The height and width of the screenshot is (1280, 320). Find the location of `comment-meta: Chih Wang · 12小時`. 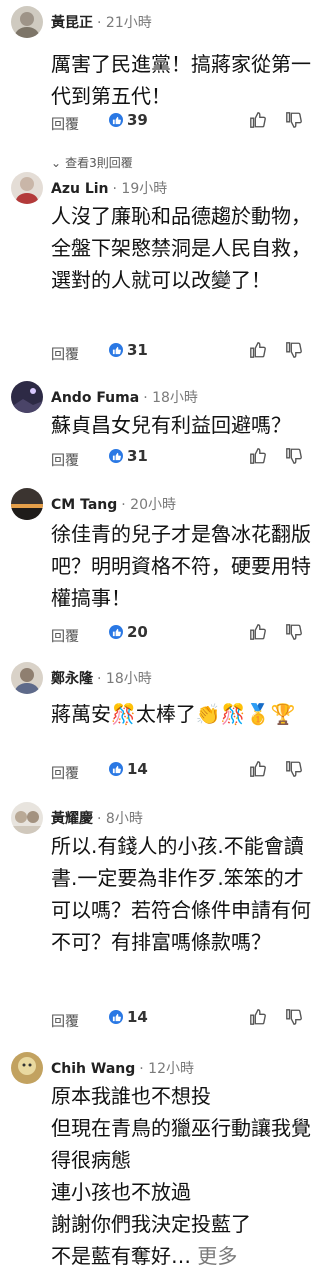

comment-meta: Chih Wang · 12小時 is located at coordinates (122, 1068).